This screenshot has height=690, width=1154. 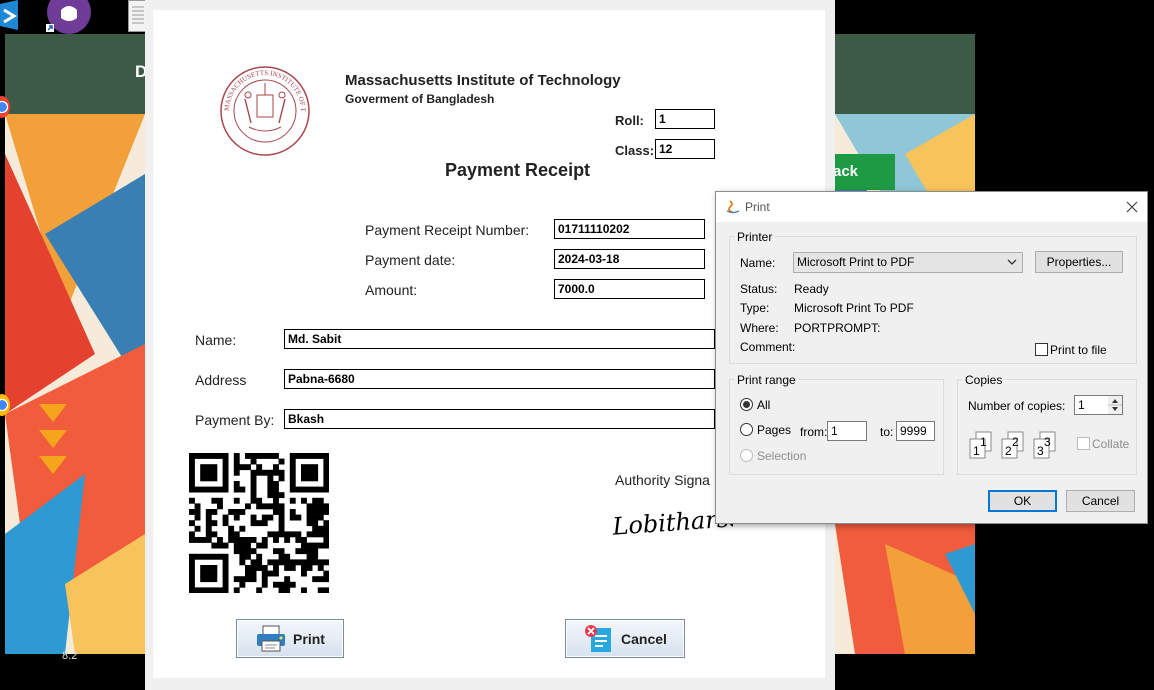 I want to click on from-page-input: 1, so click(x=847, y=431).